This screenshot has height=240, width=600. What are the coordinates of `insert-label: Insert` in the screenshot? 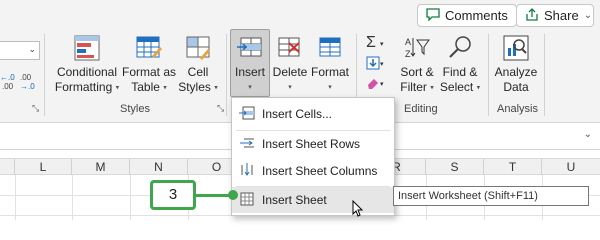 It's located at (249, 72).